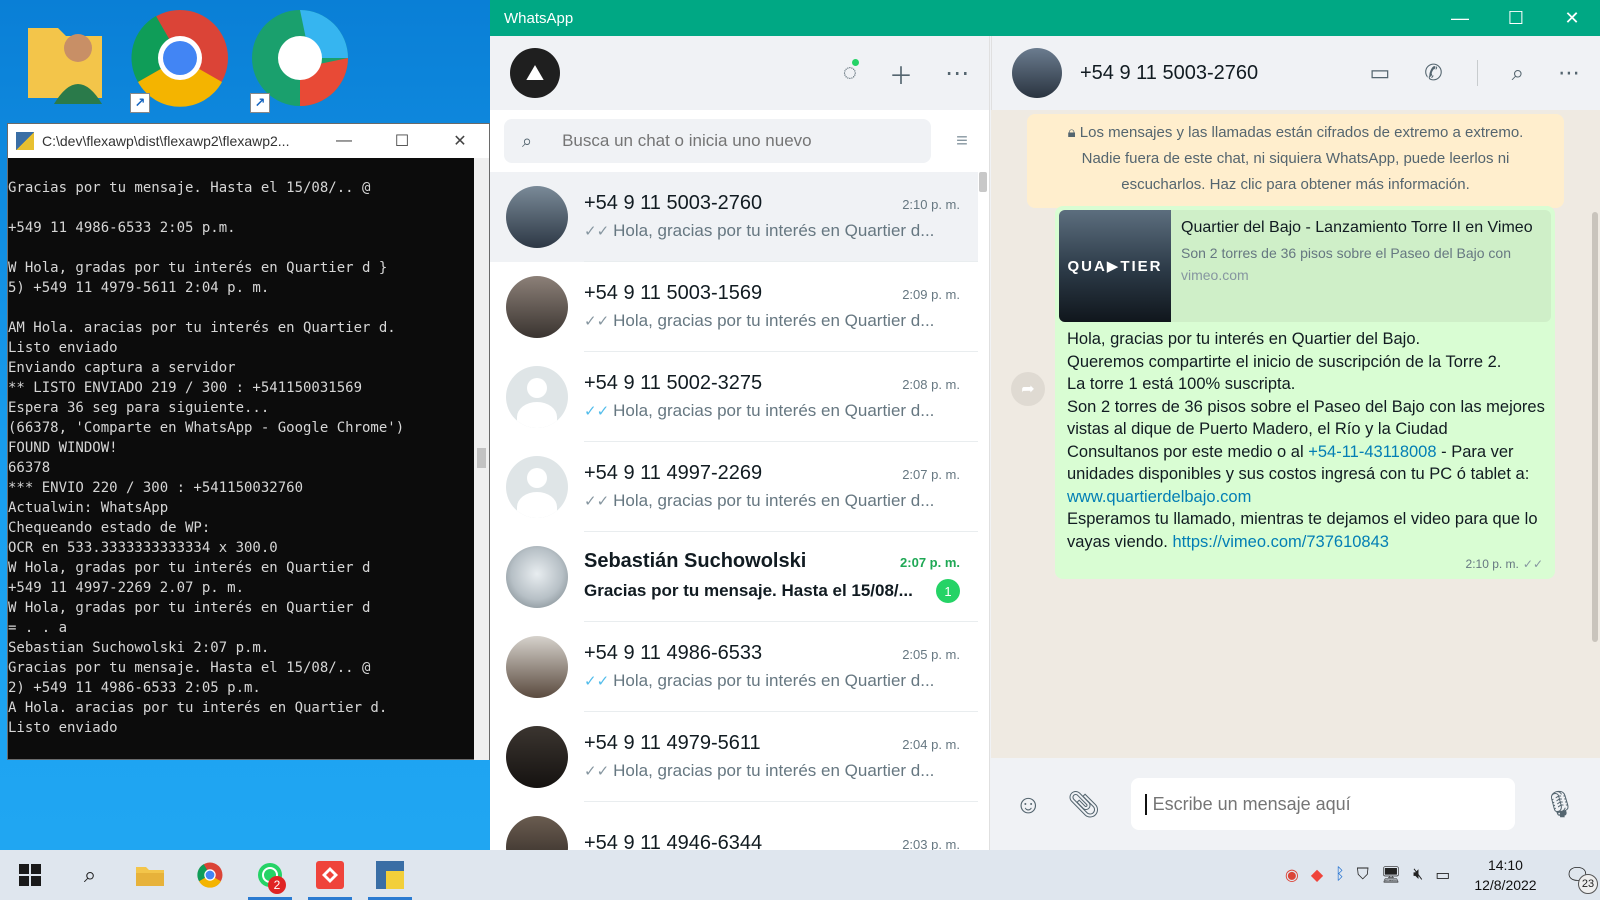 Image resolution: width=1600 pixels, height=900 pixels. Describe the element at coordinates (1588, 883) in the screenshot. I see `notification-count: 23` at that location.